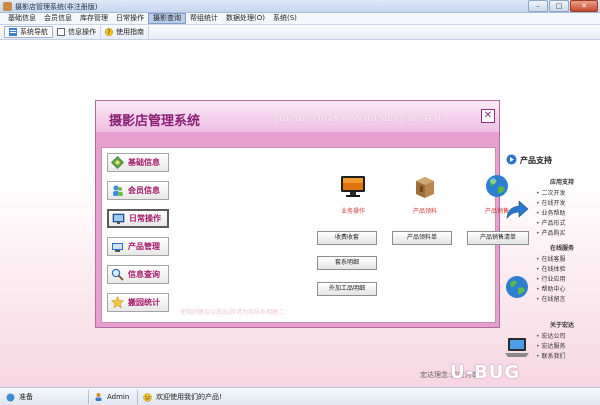 The width and height of the screenshot is (600, 405). Describe the element at coordinates (145, 218) in the screenshot. I see `sidebar-item-label: 日常操作` at that location.